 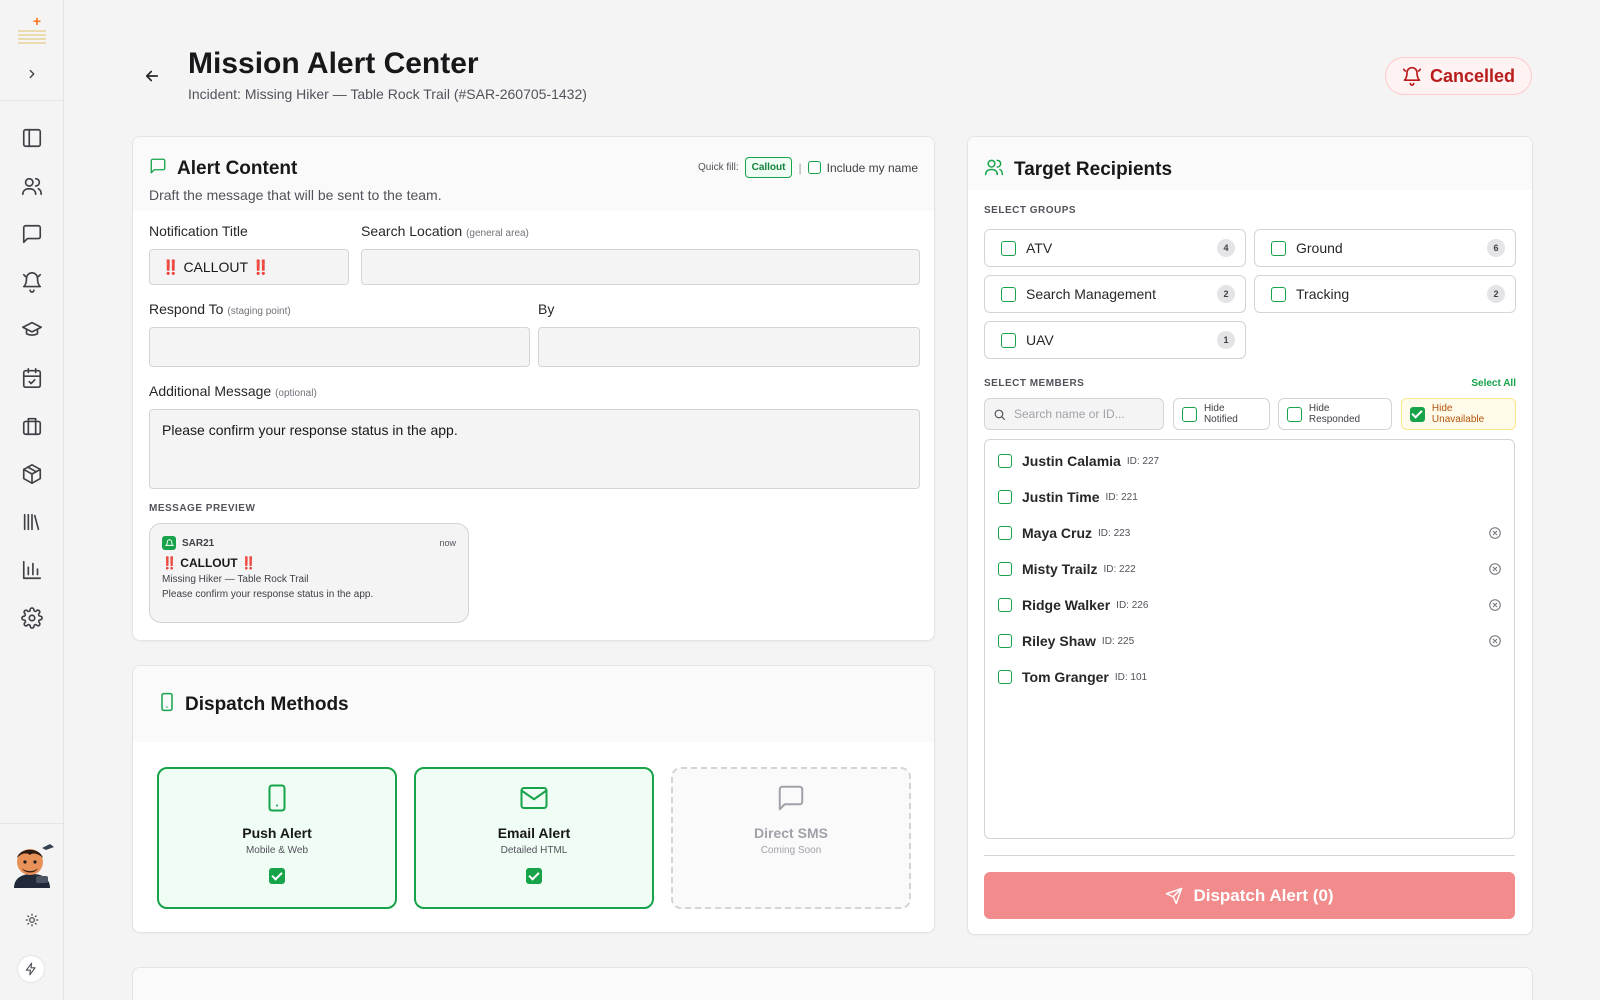 What do you see at coordinates (1061, 497) in the screenshot?
I see `member-name: Justin Time` at bounding box center [1061, 497].